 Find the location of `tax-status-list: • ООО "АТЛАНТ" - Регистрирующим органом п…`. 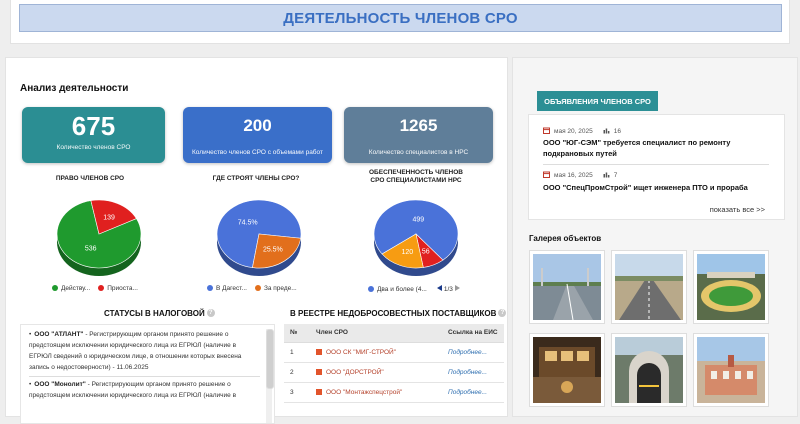

tax-status-list: • ООО "АТЛАНТ" - Регистрирующим органом п… is located at coordinates (147, 374).